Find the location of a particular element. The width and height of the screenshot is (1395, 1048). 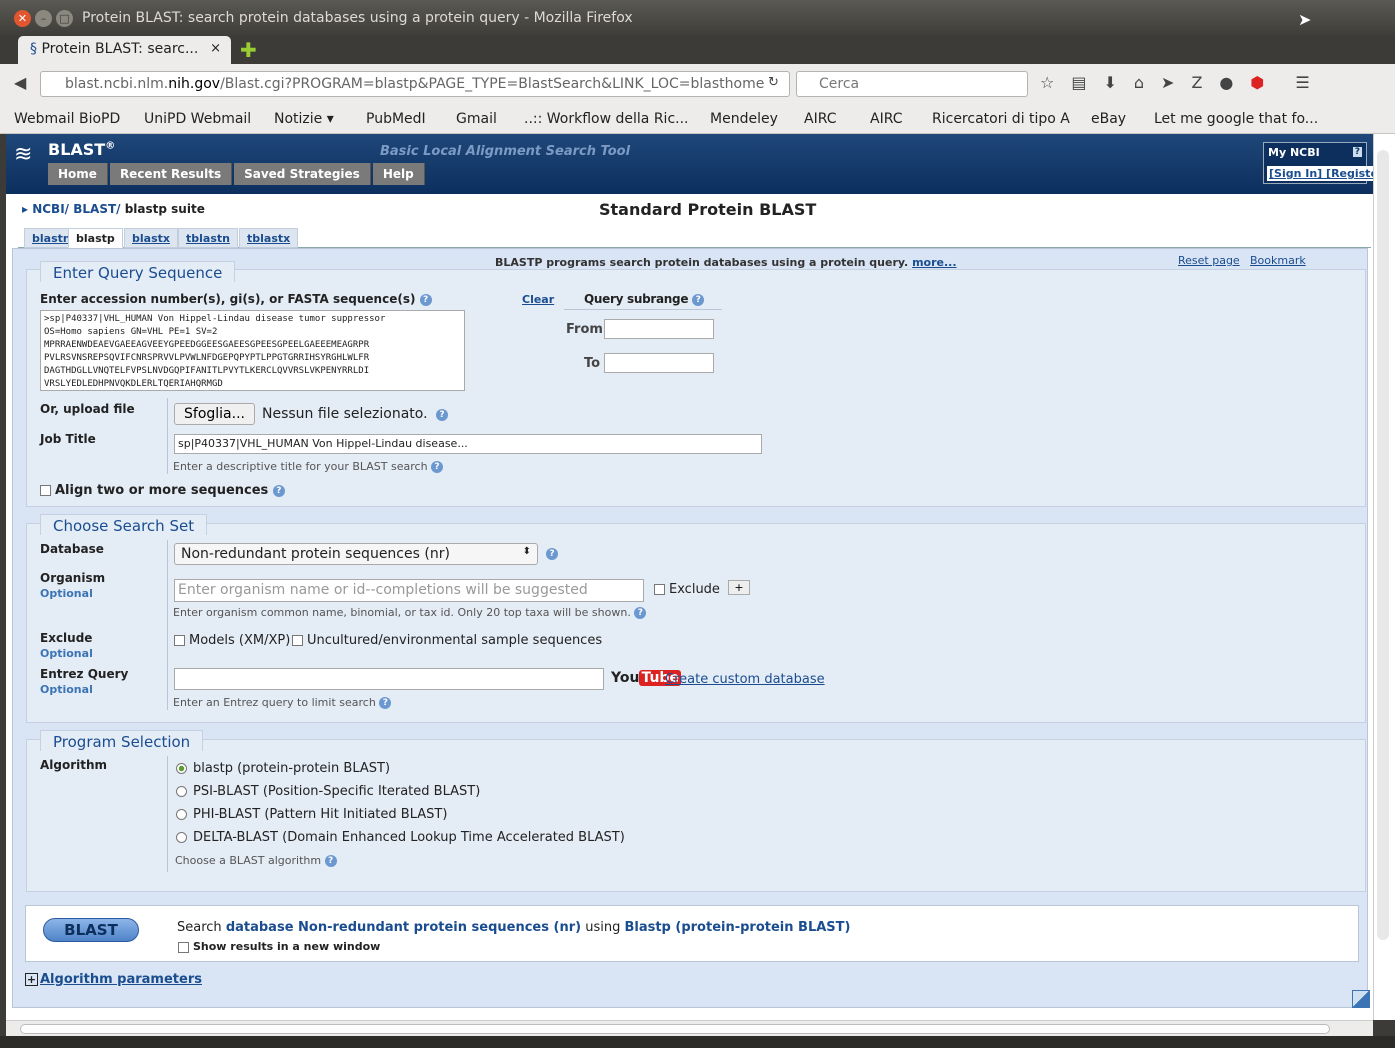

sign-in-register-link: [Sign In] [Register] is located at coordinates (1320, 173).